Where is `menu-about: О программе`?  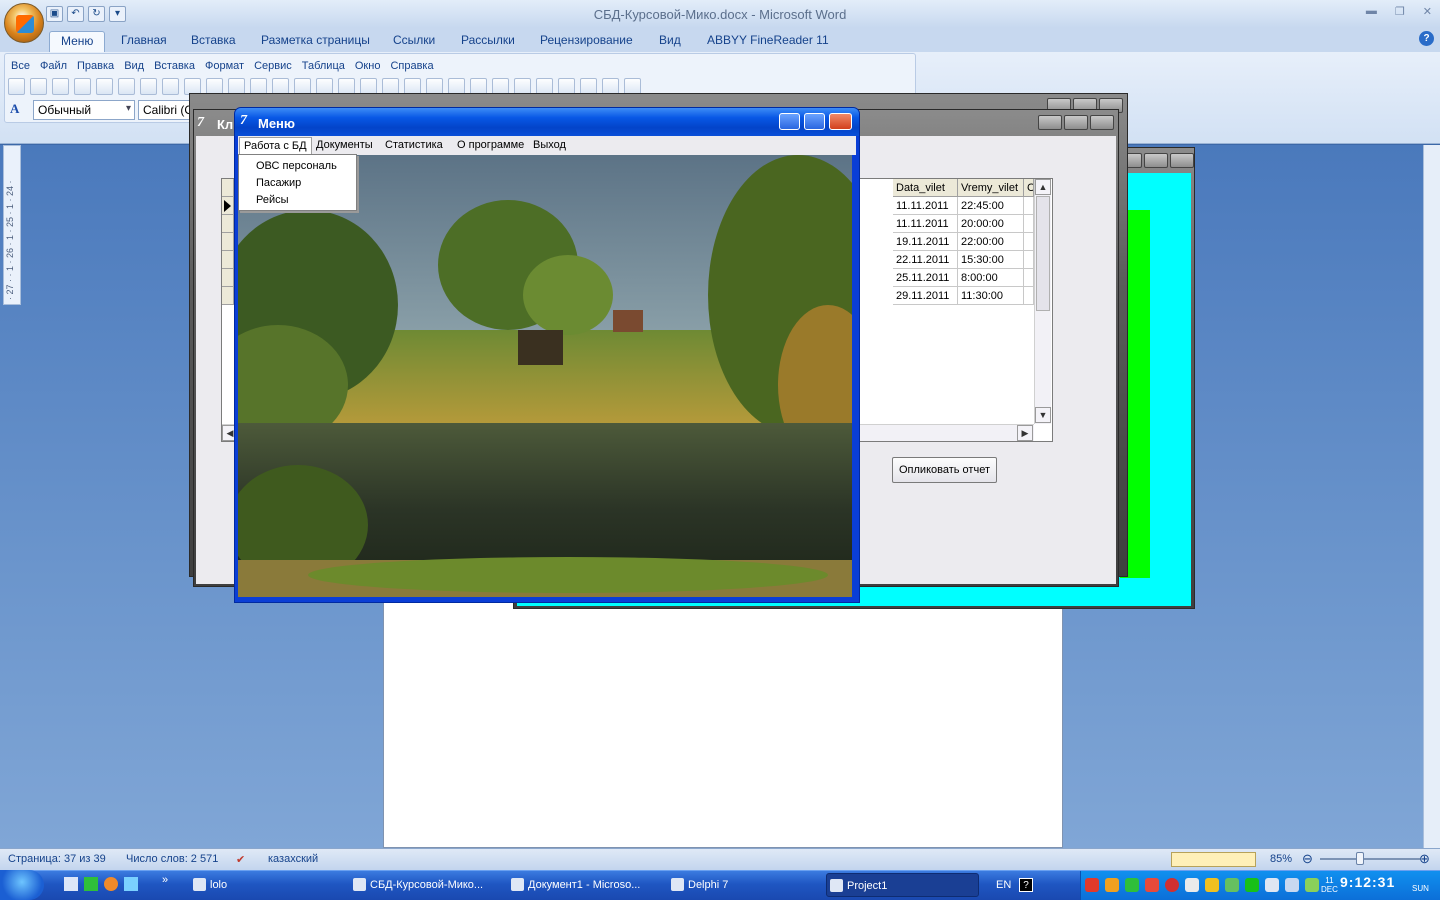
menu-about: О программе is located at coordinates (490, 145).